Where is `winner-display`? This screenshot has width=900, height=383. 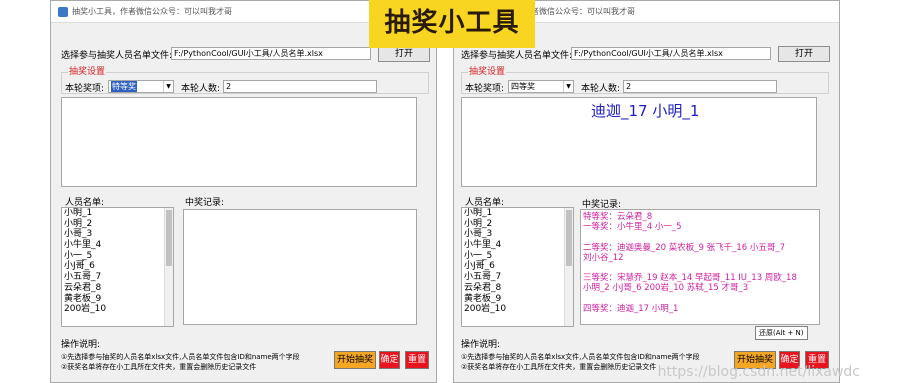 winner-display is located at coordinates (239, 142).